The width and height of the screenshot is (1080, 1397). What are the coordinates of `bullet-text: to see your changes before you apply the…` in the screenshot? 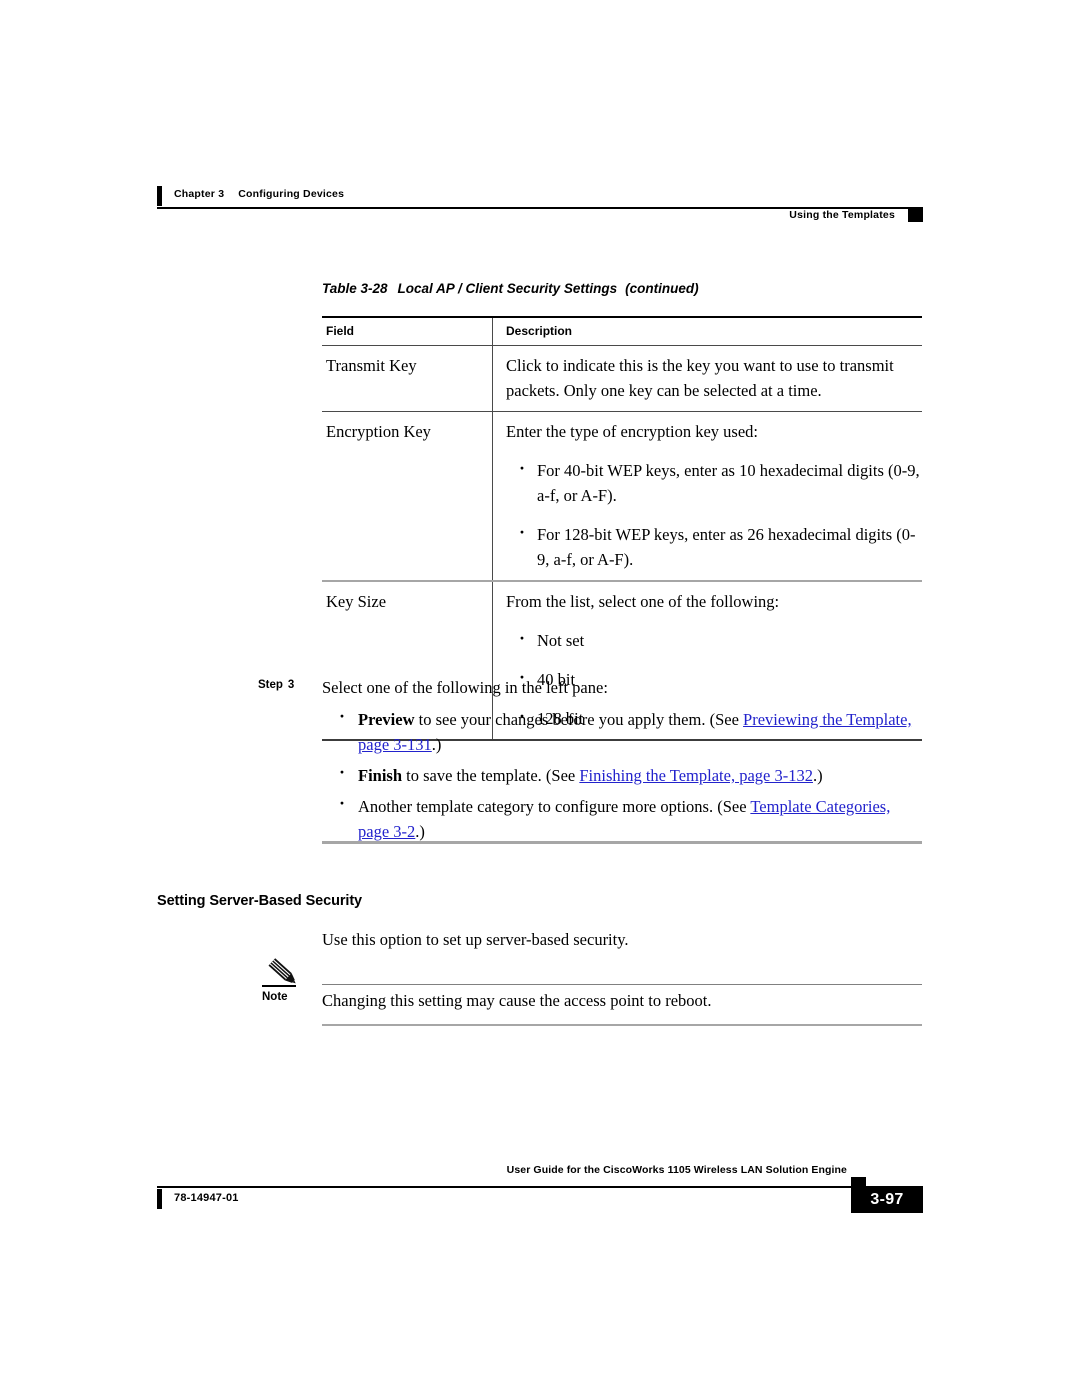 It's located at (579, 719).